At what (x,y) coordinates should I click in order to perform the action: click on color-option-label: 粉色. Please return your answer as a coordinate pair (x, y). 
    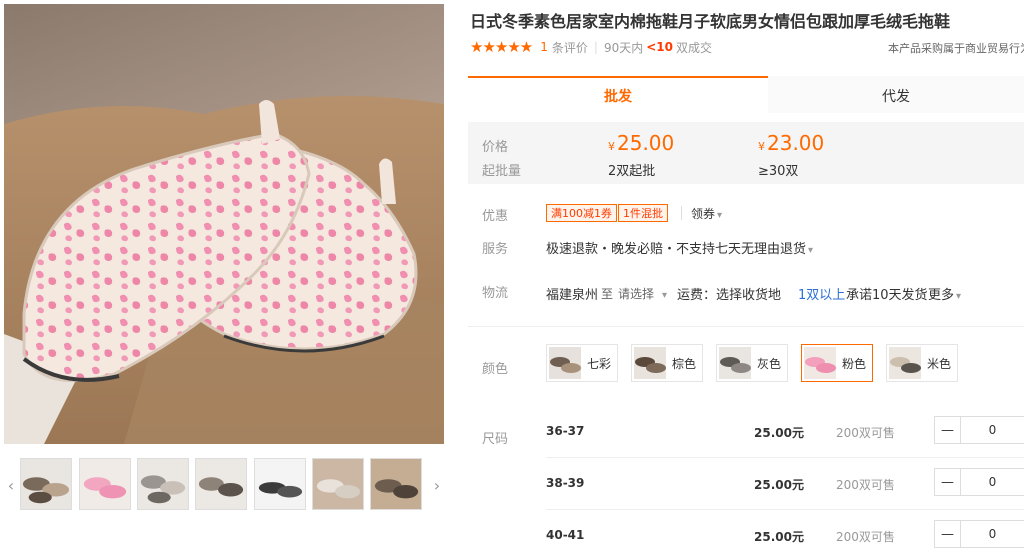
    Looking at the image, I should click on (854, 363).